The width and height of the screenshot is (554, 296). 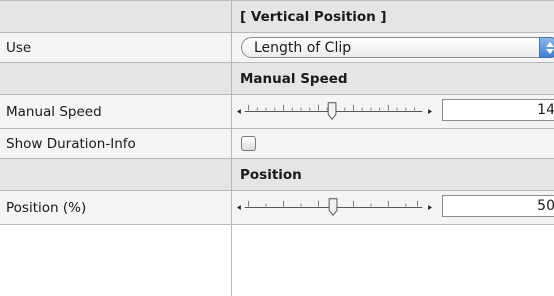 I want to click on row-use: Use Length of Clip, so click(x=277, y=48).